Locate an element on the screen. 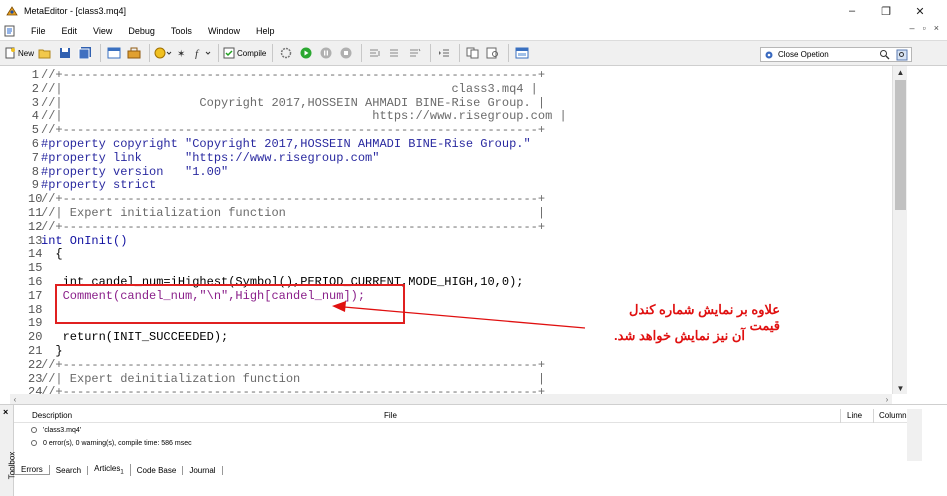  code-line: 2//| class3.mq4 | is located at coordinates (460, 89).